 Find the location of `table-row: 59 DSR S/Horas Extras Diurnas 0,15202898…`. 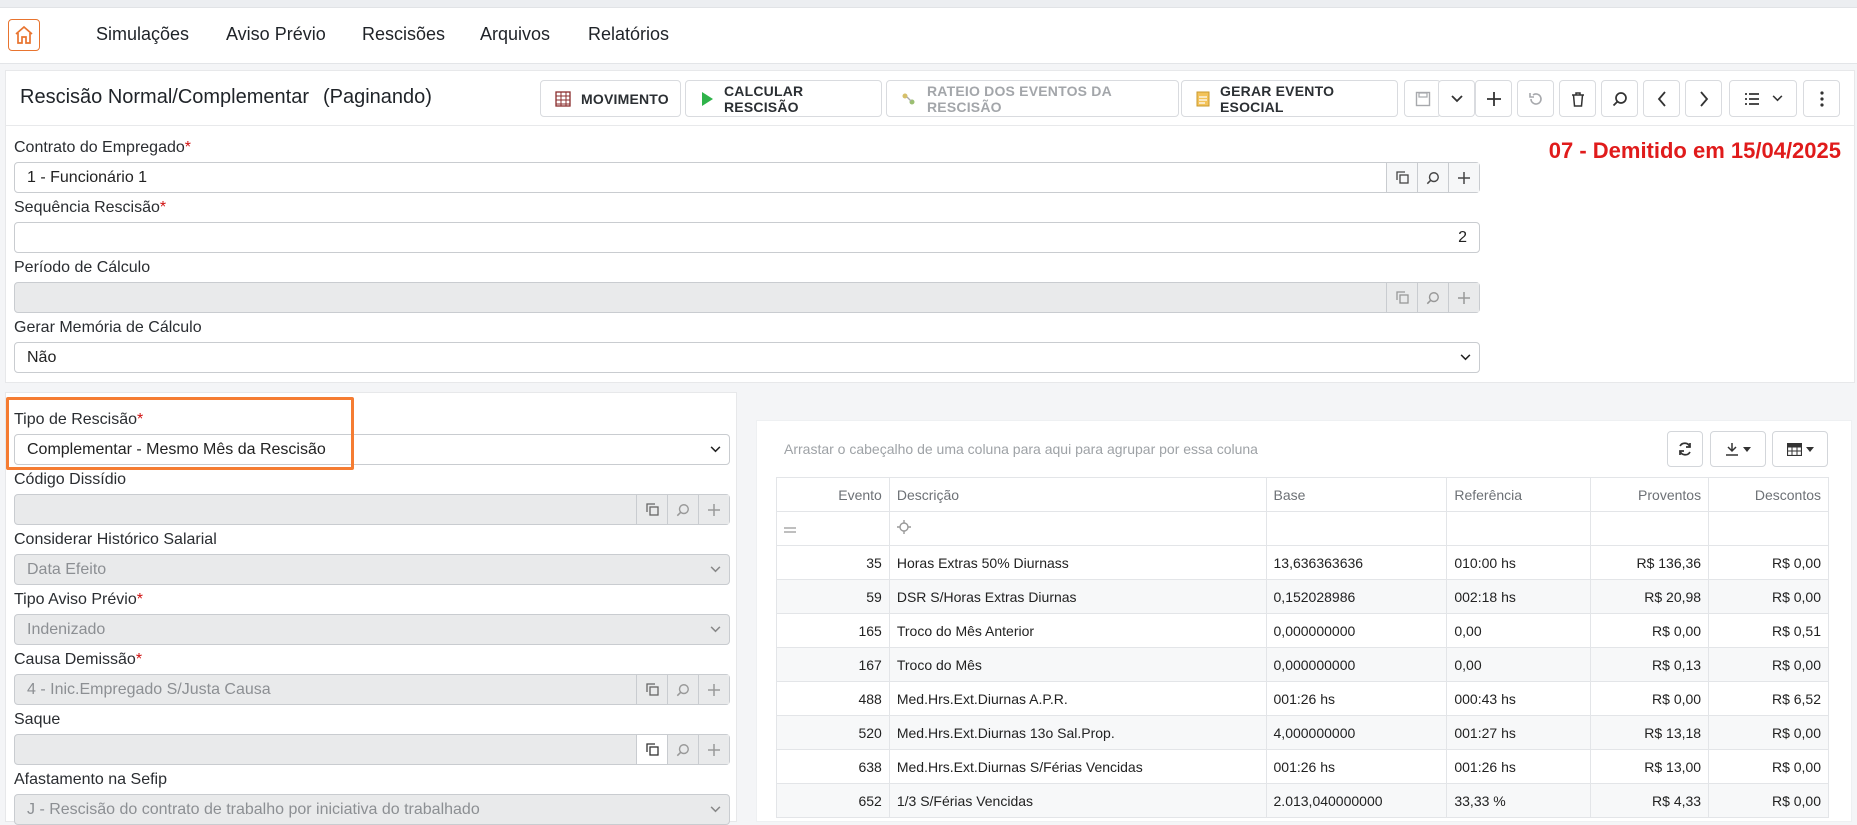

table-row: 59 DSR S/Horas Extras Diurnas 0,15202898… is located at coordinates (1302, 596).